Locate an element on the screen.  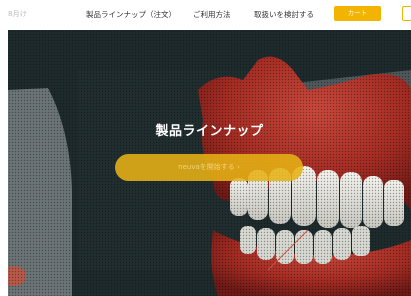
cart-button: カート is located at coordinates (357, 13).